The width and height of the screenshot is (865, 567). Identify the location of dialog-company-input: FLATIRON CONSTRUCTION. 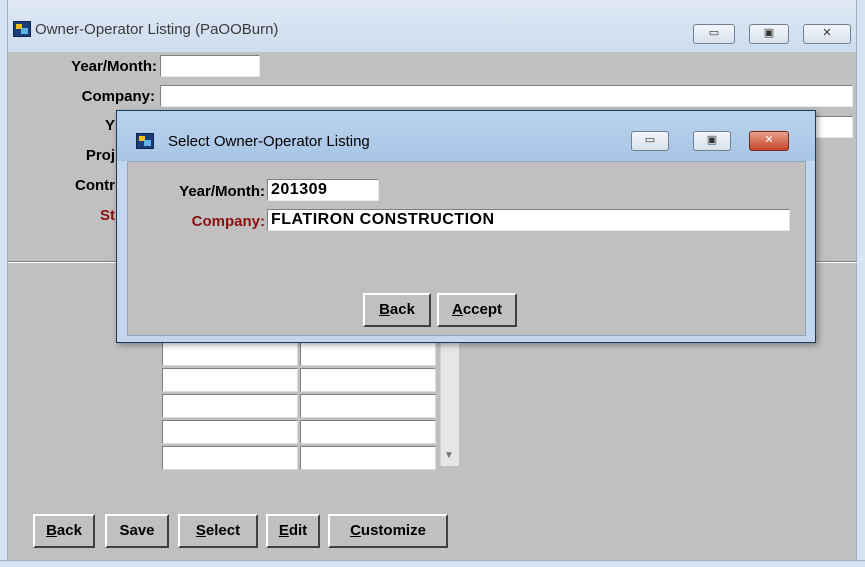
(528, 220).